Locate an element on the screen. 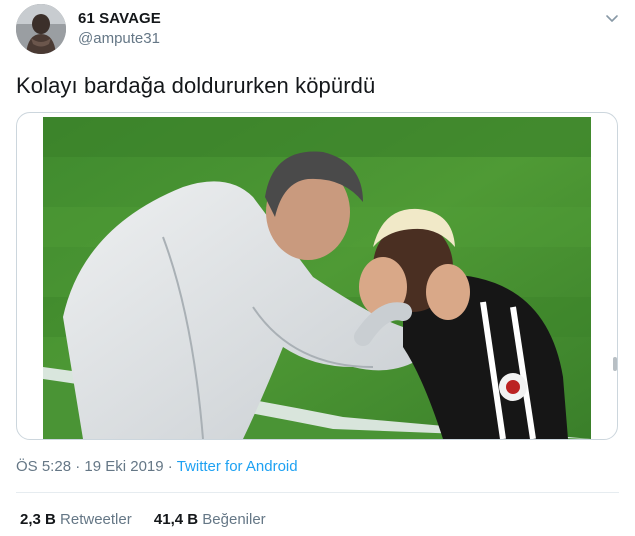 The width and height of the screenshot is (635, 536). media-scrollbar is located at coordinates (615, 364).